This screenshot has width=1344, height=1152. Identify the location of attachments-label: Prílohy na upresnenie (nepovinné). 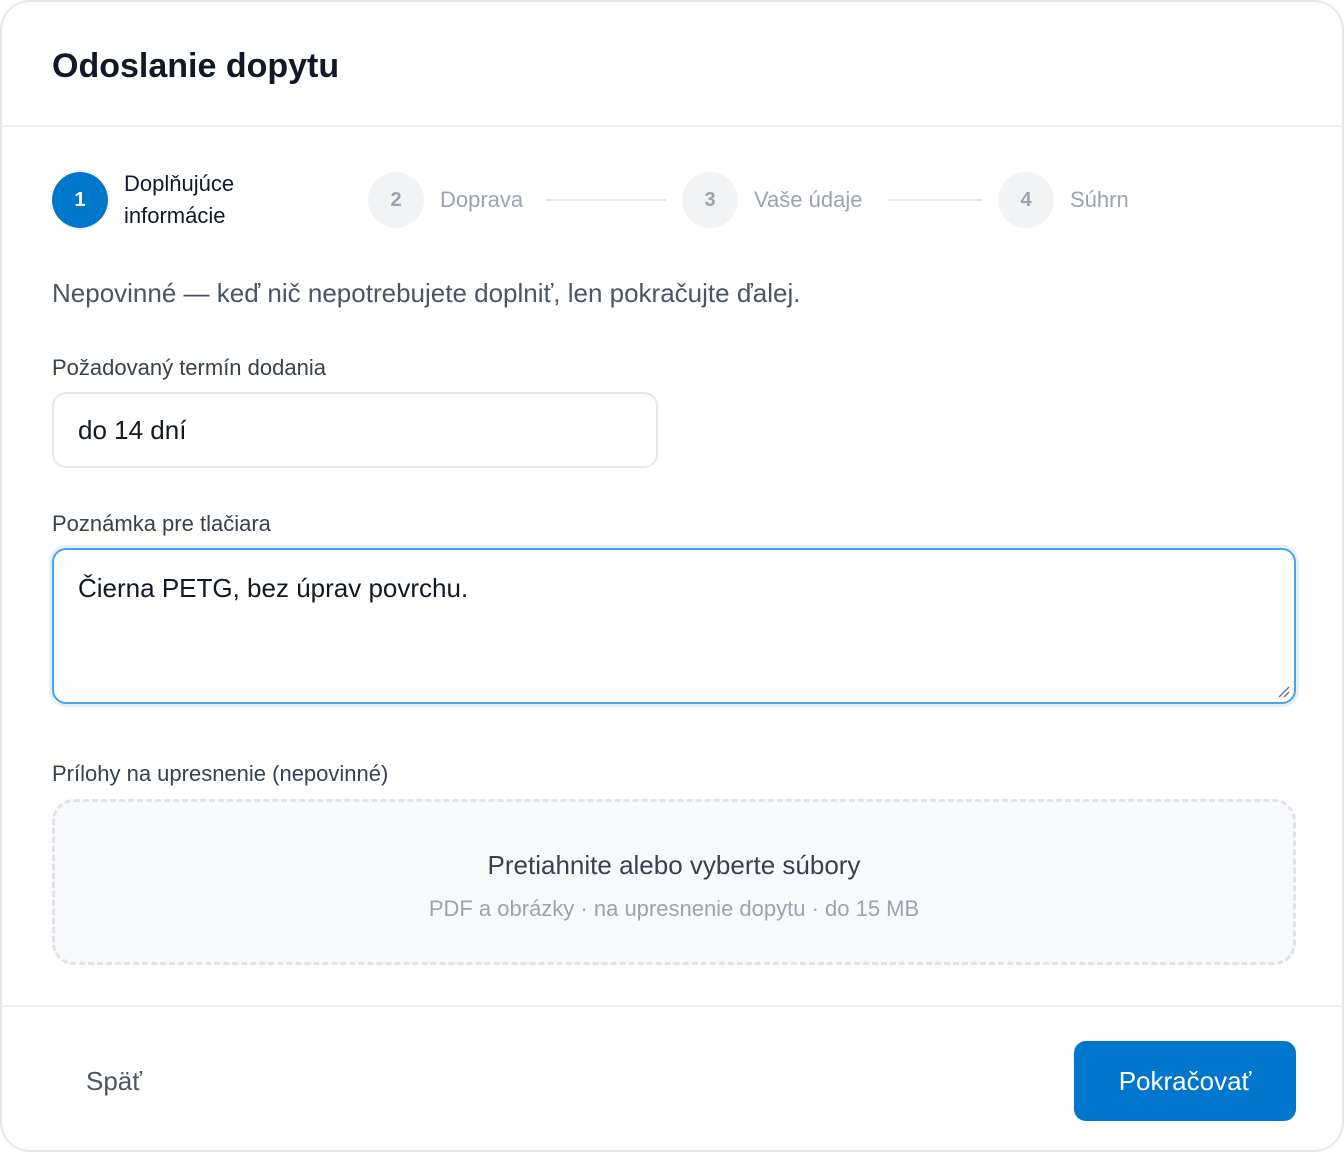
(220, 773).